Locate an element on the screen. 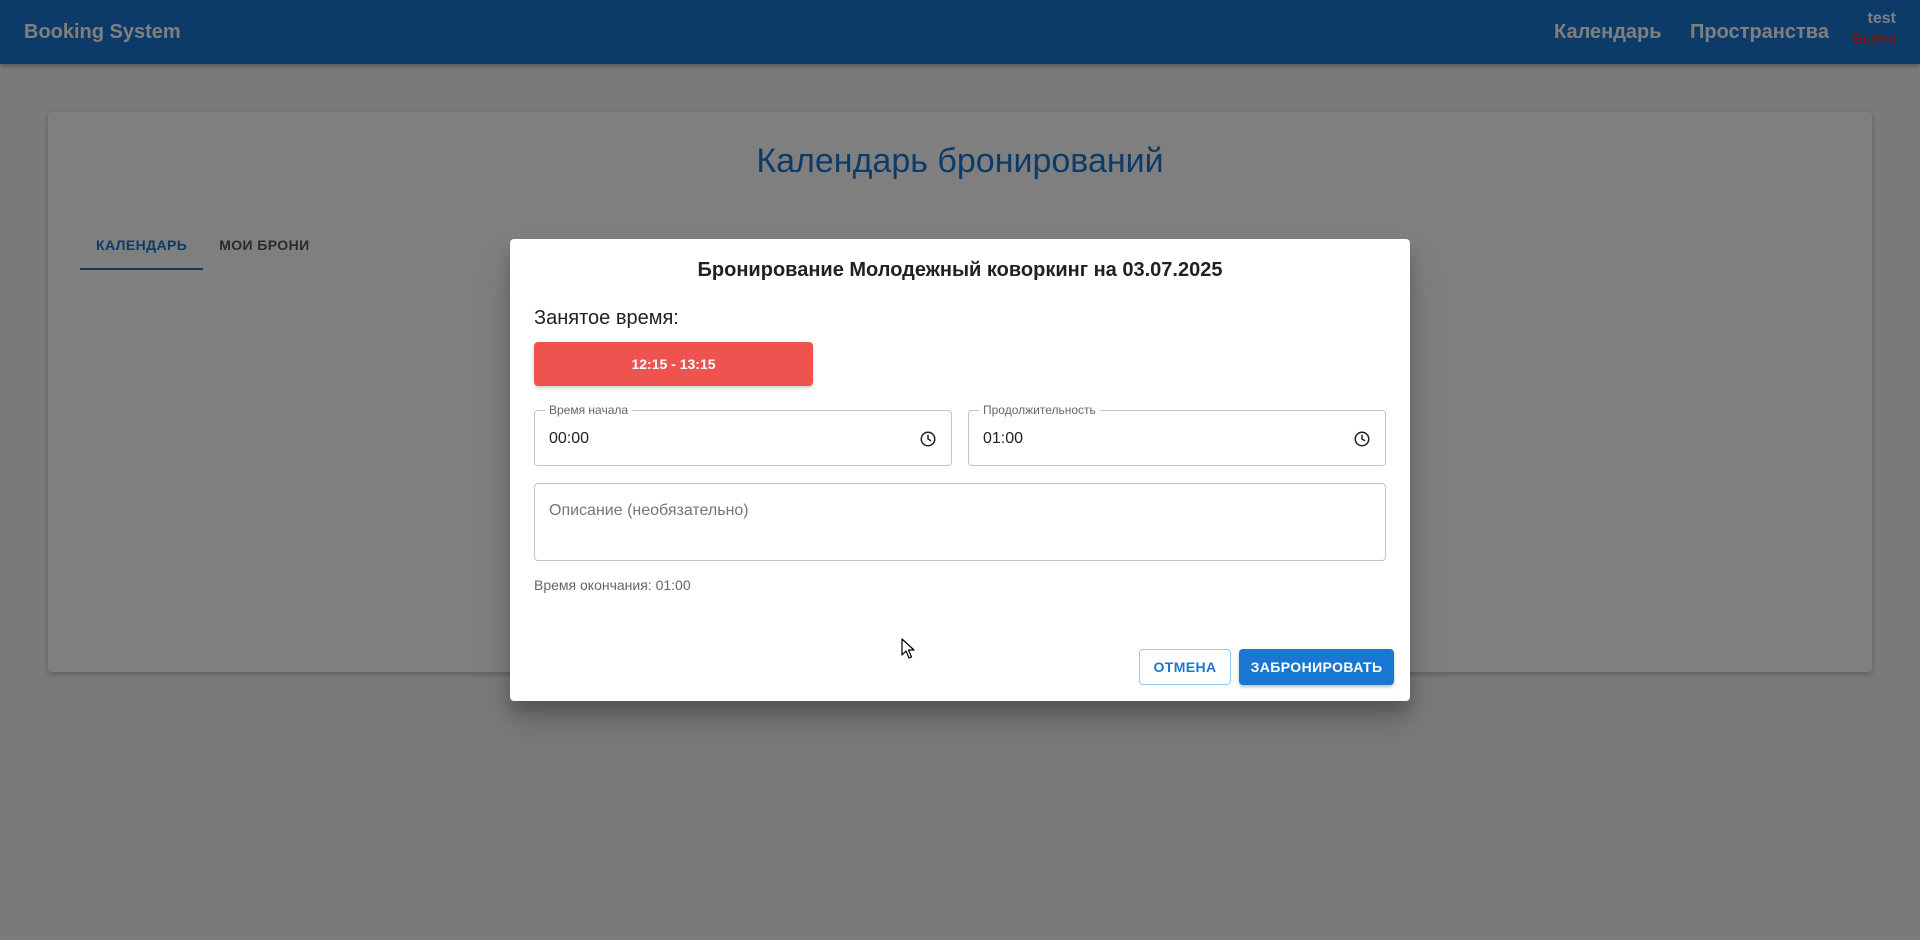 This screenshot has height=940, width=1920. description-placeholder: Описание (необязательно) is located at coordinates (649, 510).